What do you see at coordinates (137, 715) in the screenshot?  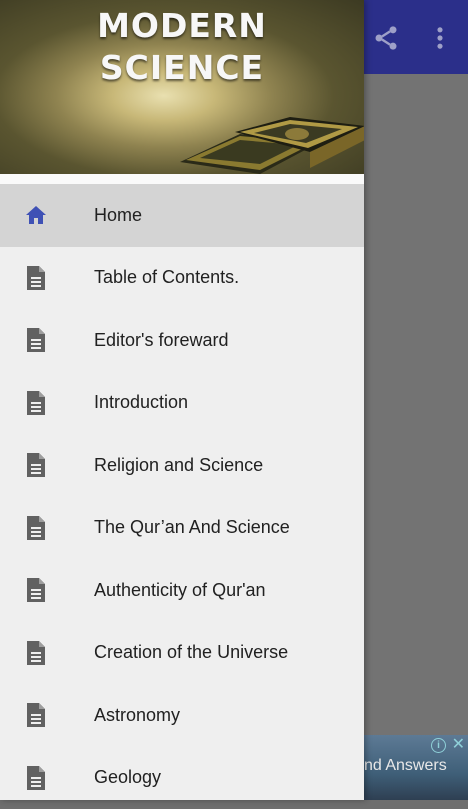 I see `menu-item-label: Astronomy` at bounding box center [137, 715].